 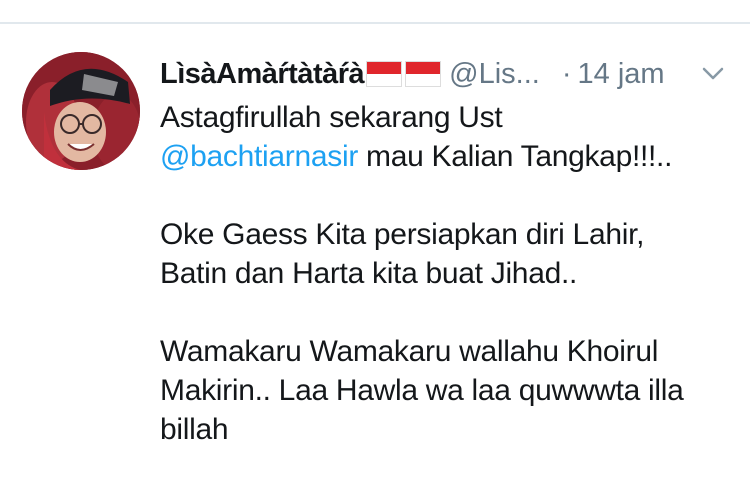 What do you see at coordinates (404, 74) in the screenshot?
I see `flag-emojis` at bounding box center [404, 74].